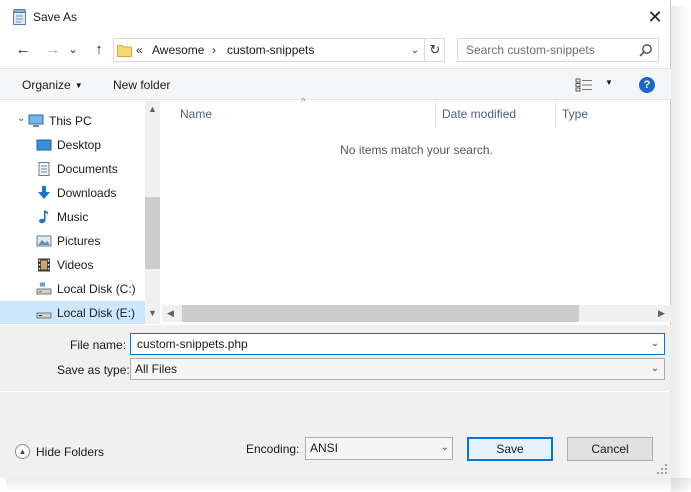 The image size is (691, 492). What do you see at coordinates (96, 289) in the screenshot?
I see `sidebar-item-label: Local Disk (C:)` at bounding box center [96, 289].